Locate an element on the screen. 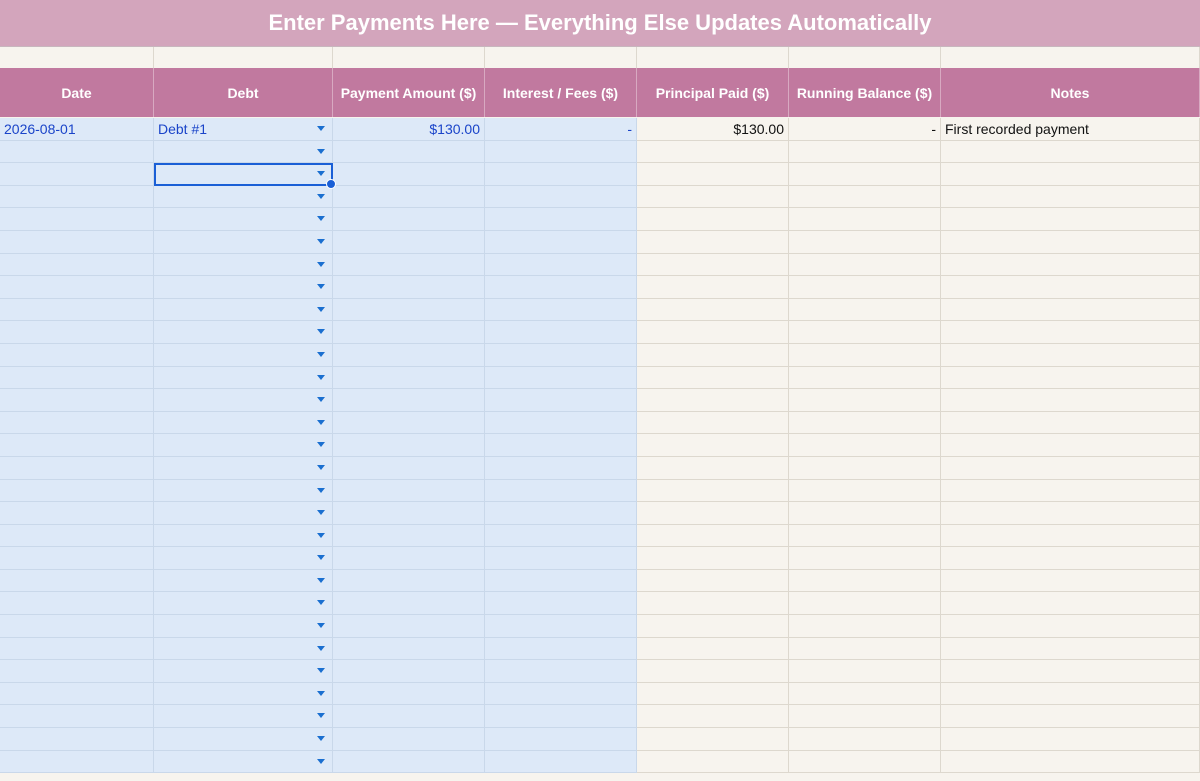  payment-amount-cell: $130.00 is located at coordinates (409, 129).